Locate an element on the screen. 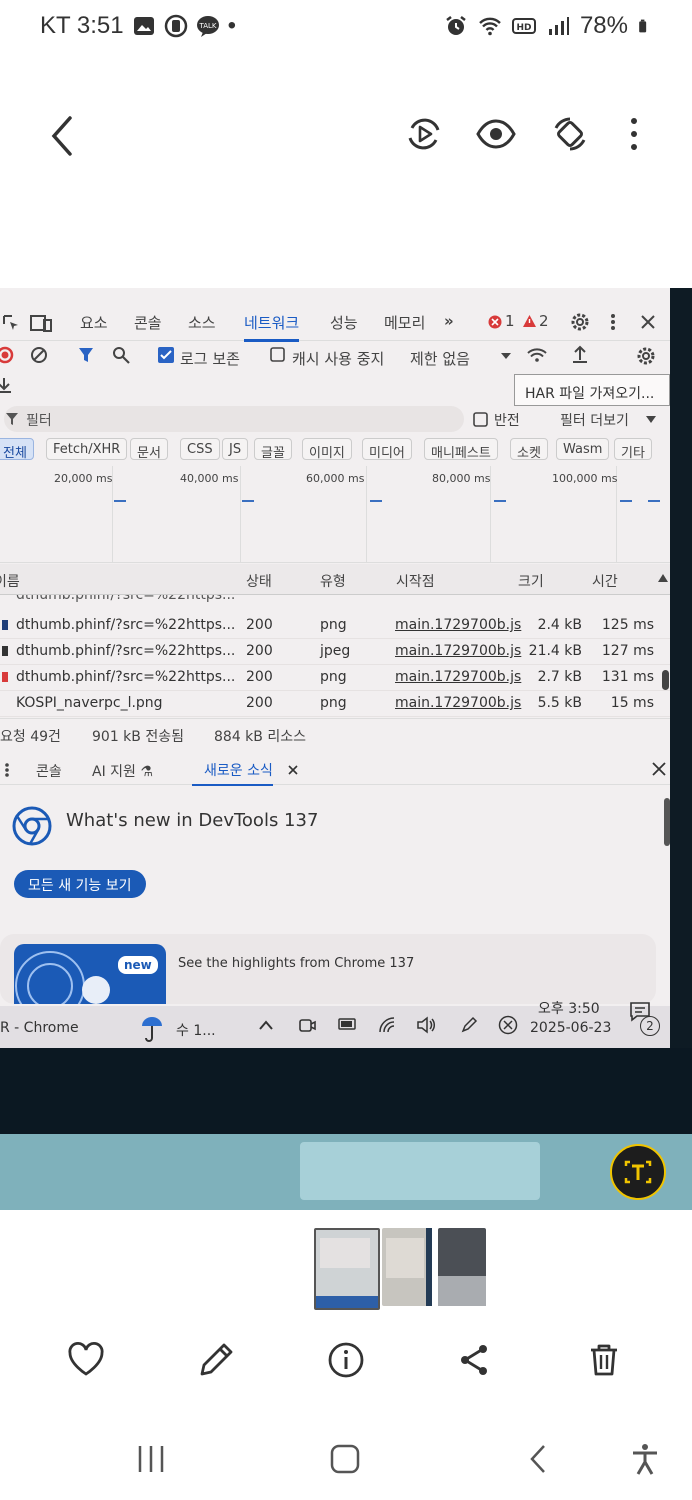 The width and height of the screenshot is (692, 1500). highlights-card: new See the highlights from Chrome 137 is located at coordinates (328, 969).